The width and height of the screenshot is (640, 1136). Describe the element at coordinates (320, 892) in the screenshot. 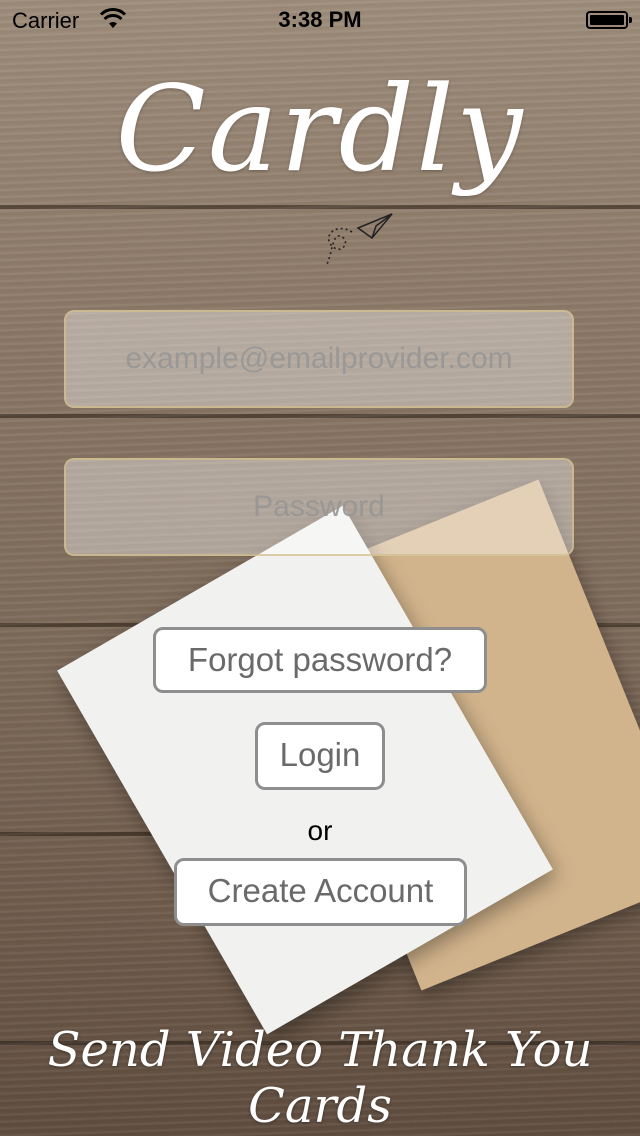

I see `create-account-button: Create Account` at that location.